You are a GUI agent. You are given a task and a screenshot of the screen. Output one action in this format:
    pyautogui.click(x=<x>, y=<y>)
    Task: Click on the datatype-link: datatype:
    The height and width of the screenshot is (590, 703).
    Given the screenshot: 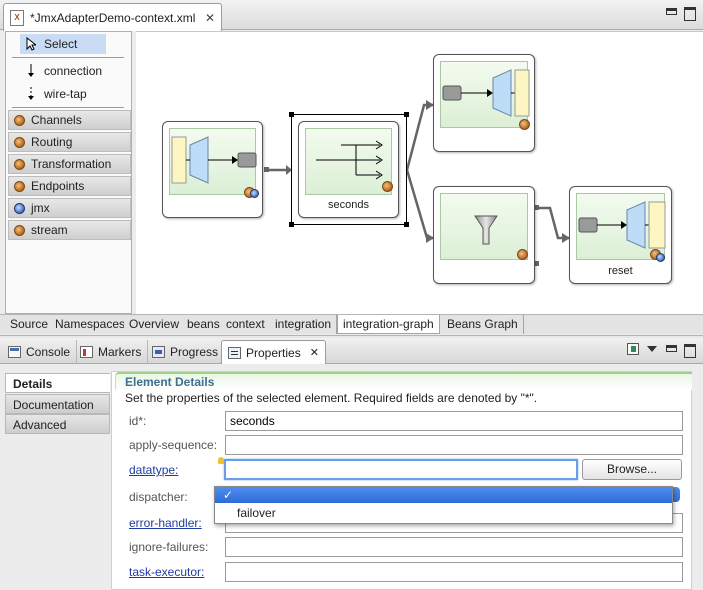 What is the action you would take?
    pyautogui.click(x=153, y=470)
    